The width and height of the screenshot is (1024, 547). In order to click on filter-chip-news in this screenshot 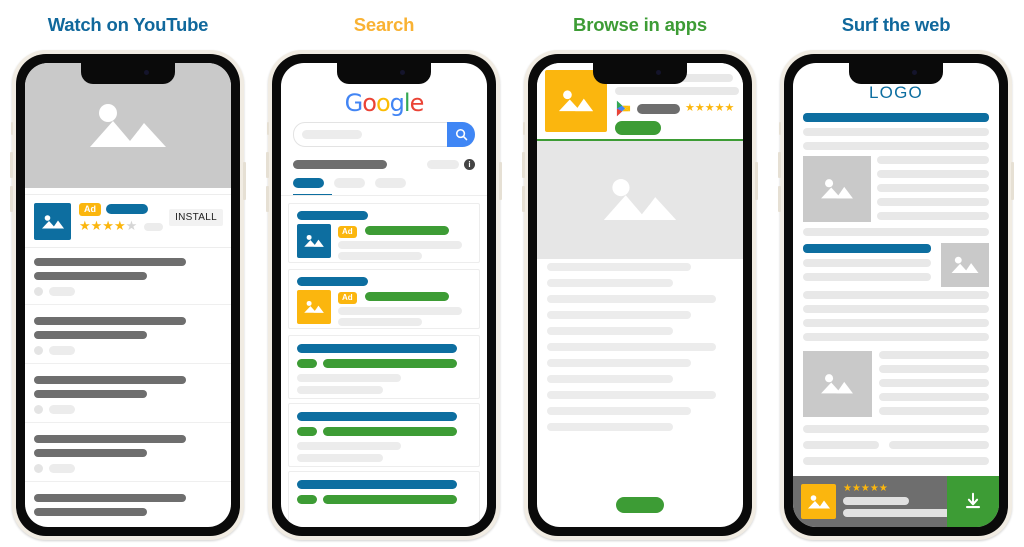, I will do `click(390, 183)`.